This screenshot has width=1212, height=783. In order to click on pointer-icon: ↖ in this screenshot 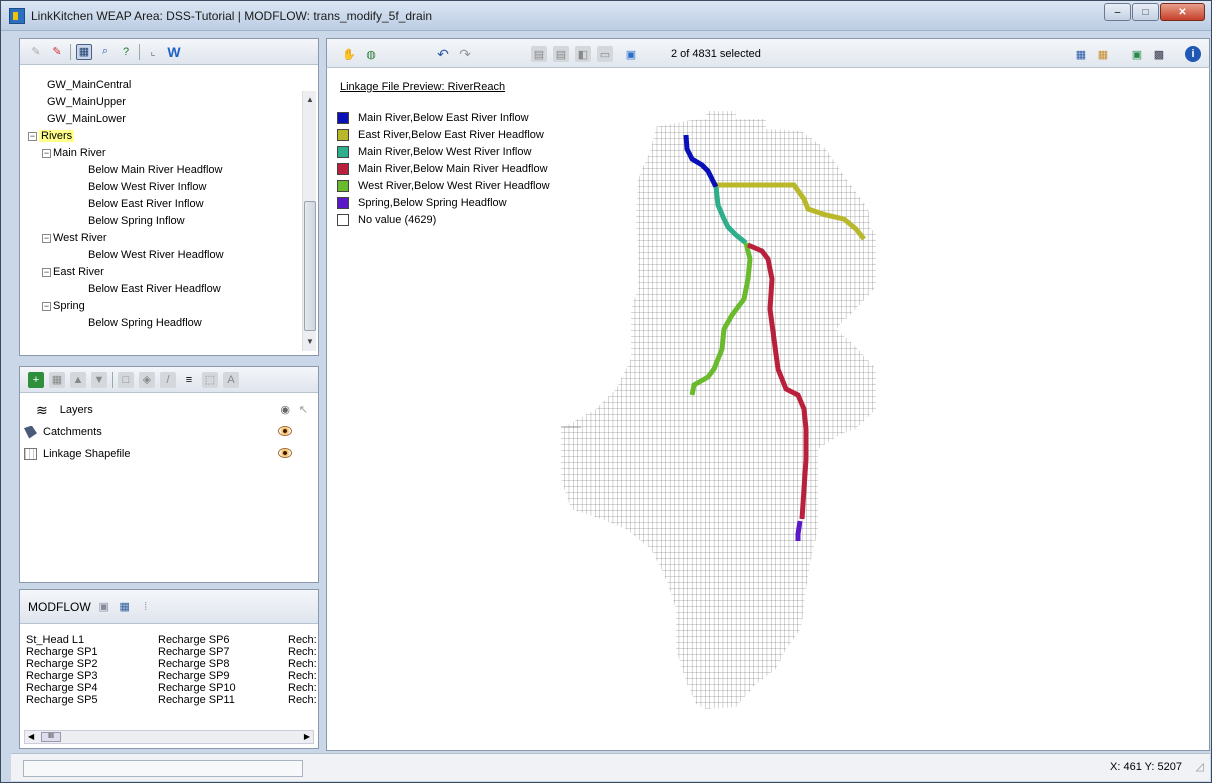, I will do `click(303, 410)`.